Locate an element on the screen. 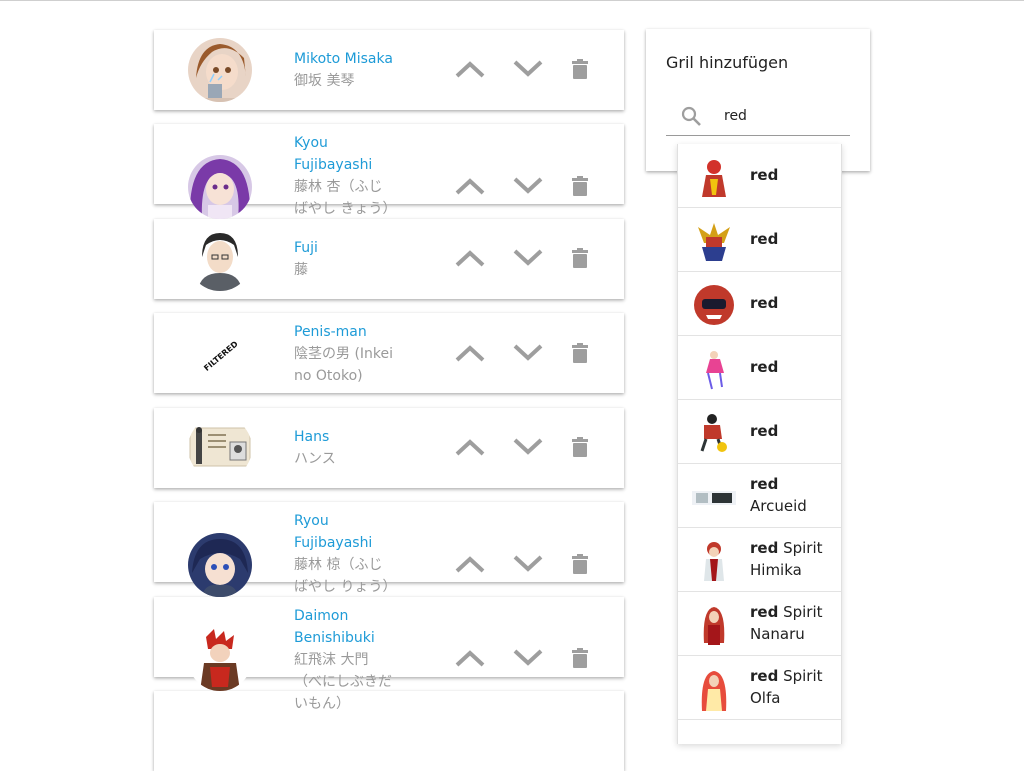  suggestion-item: red Arcueid is located at coordinates (759, 496).